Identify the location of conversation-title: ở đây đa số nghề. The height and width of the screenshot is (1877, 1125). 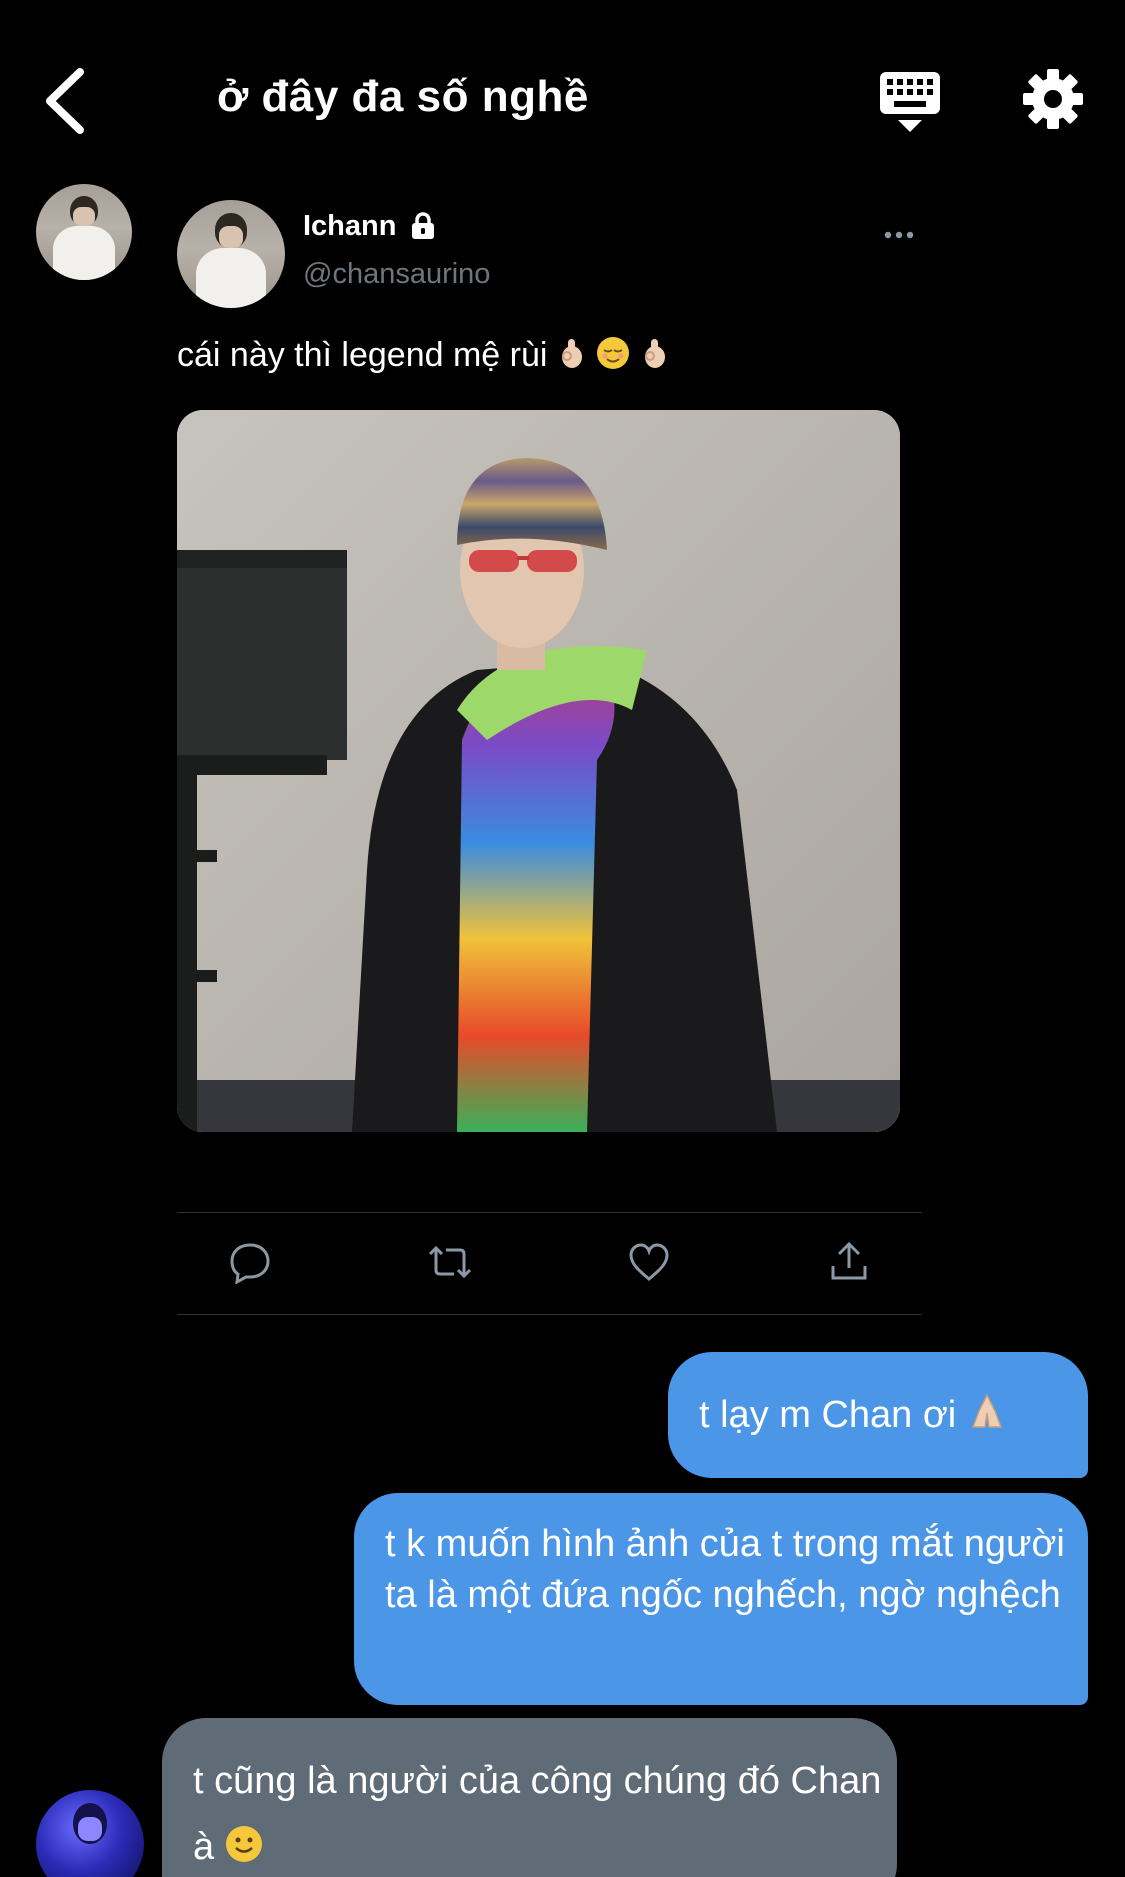
(403, 96).